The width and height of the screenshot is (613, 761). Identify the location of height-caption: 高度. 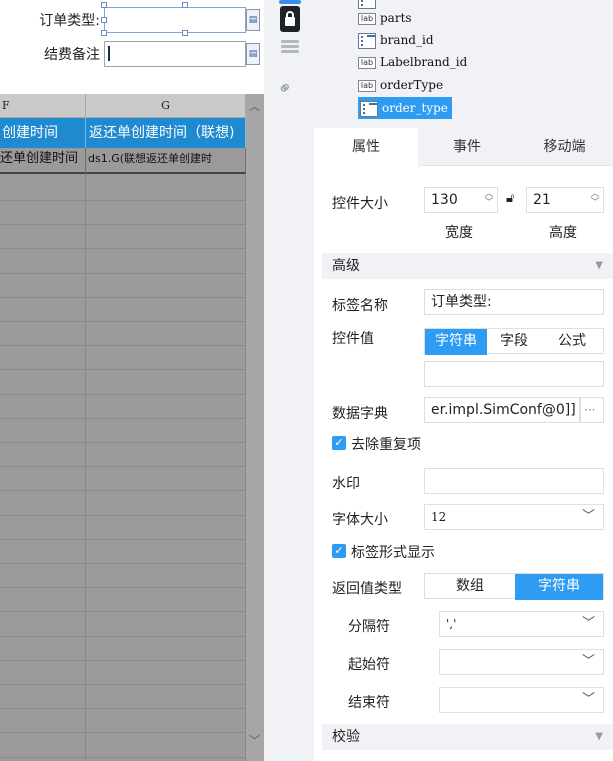
(563, 233).